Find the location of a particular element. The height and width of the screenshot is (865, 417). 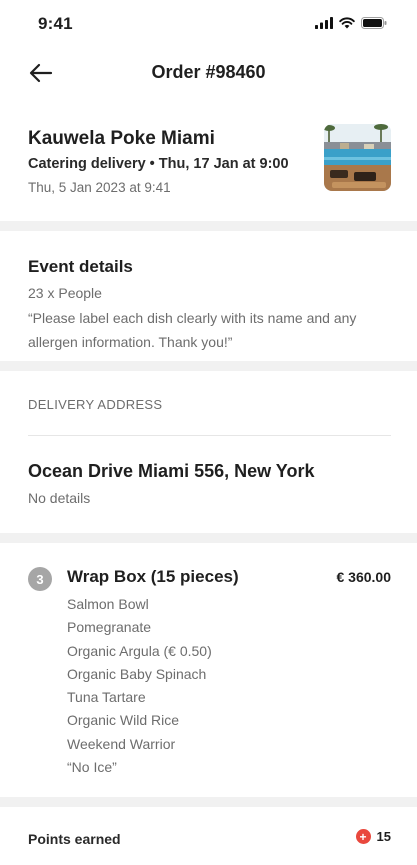

delivery-address-header: DELIVERY ADDRESS is located at coordinates (95, 404).